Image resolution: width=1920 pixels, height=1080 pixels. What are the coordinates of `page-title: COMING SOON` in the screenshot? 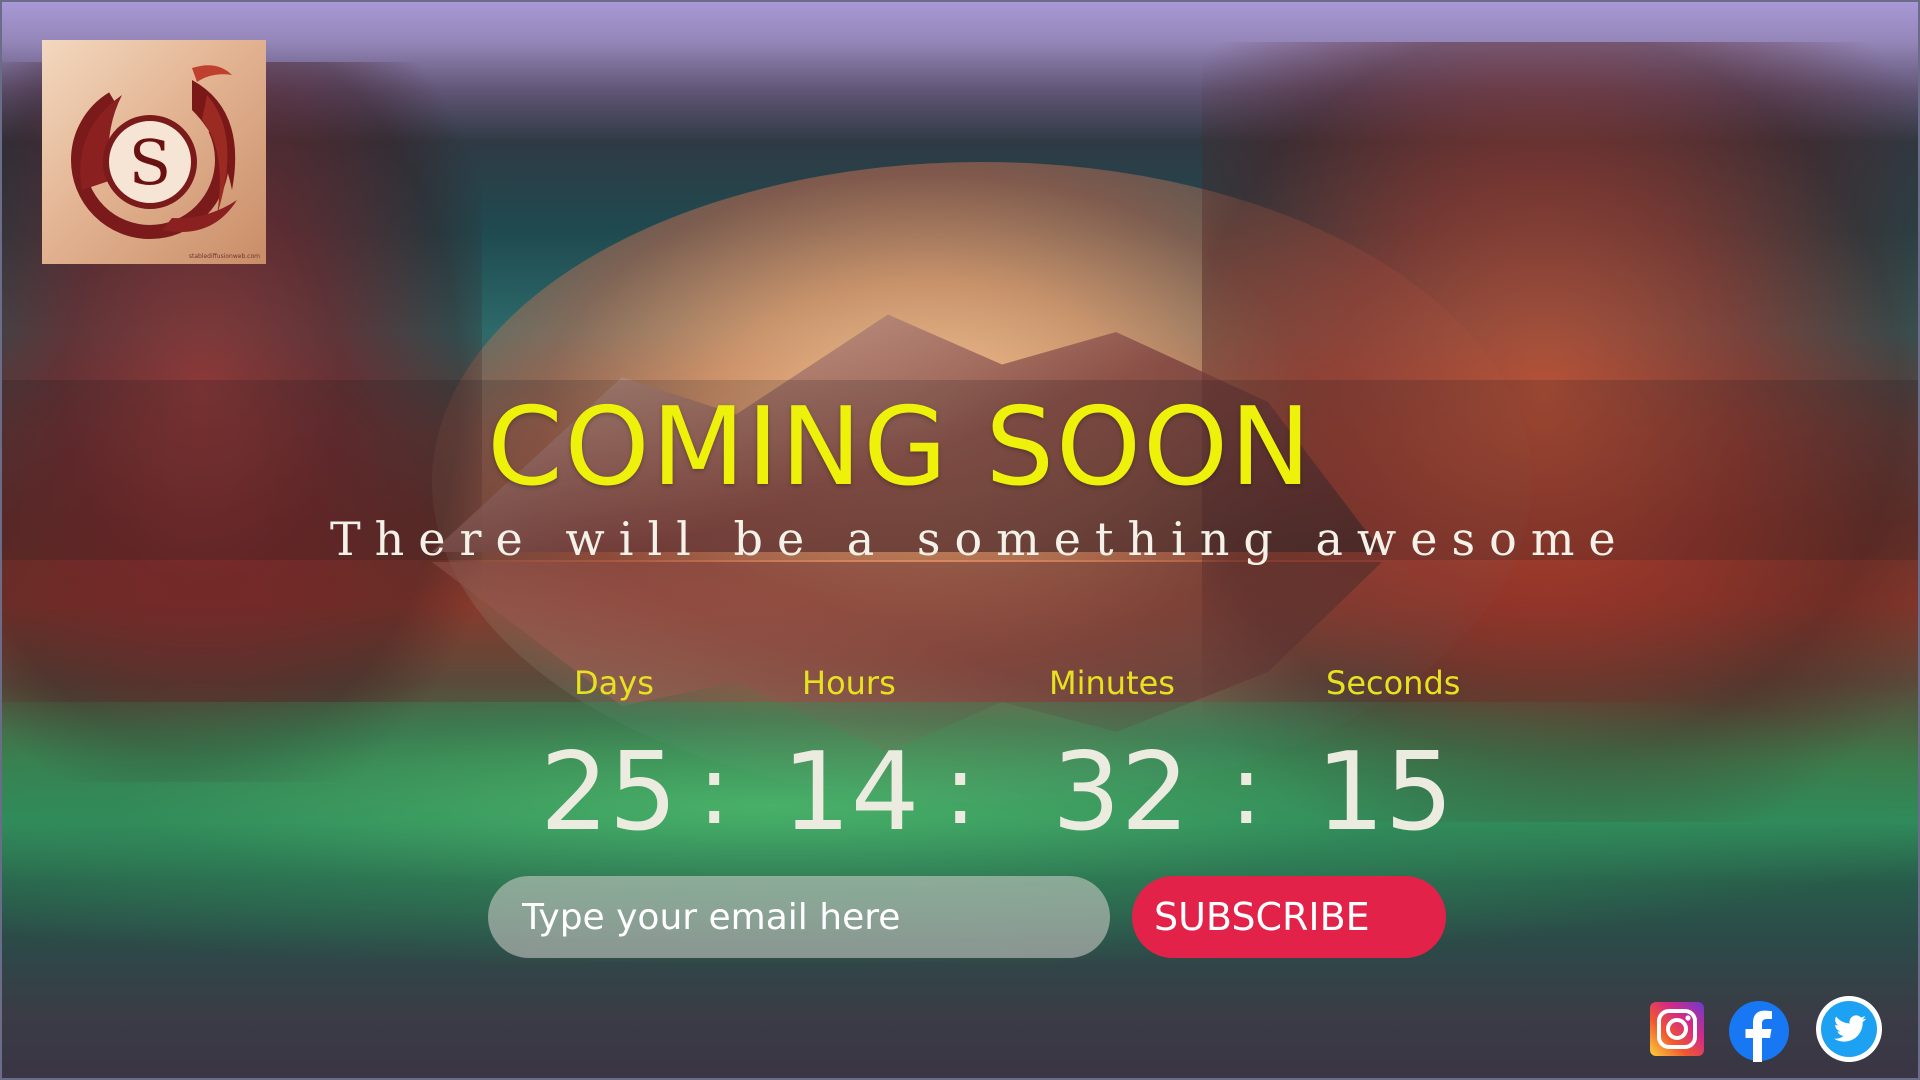 It's located at (900, 447).